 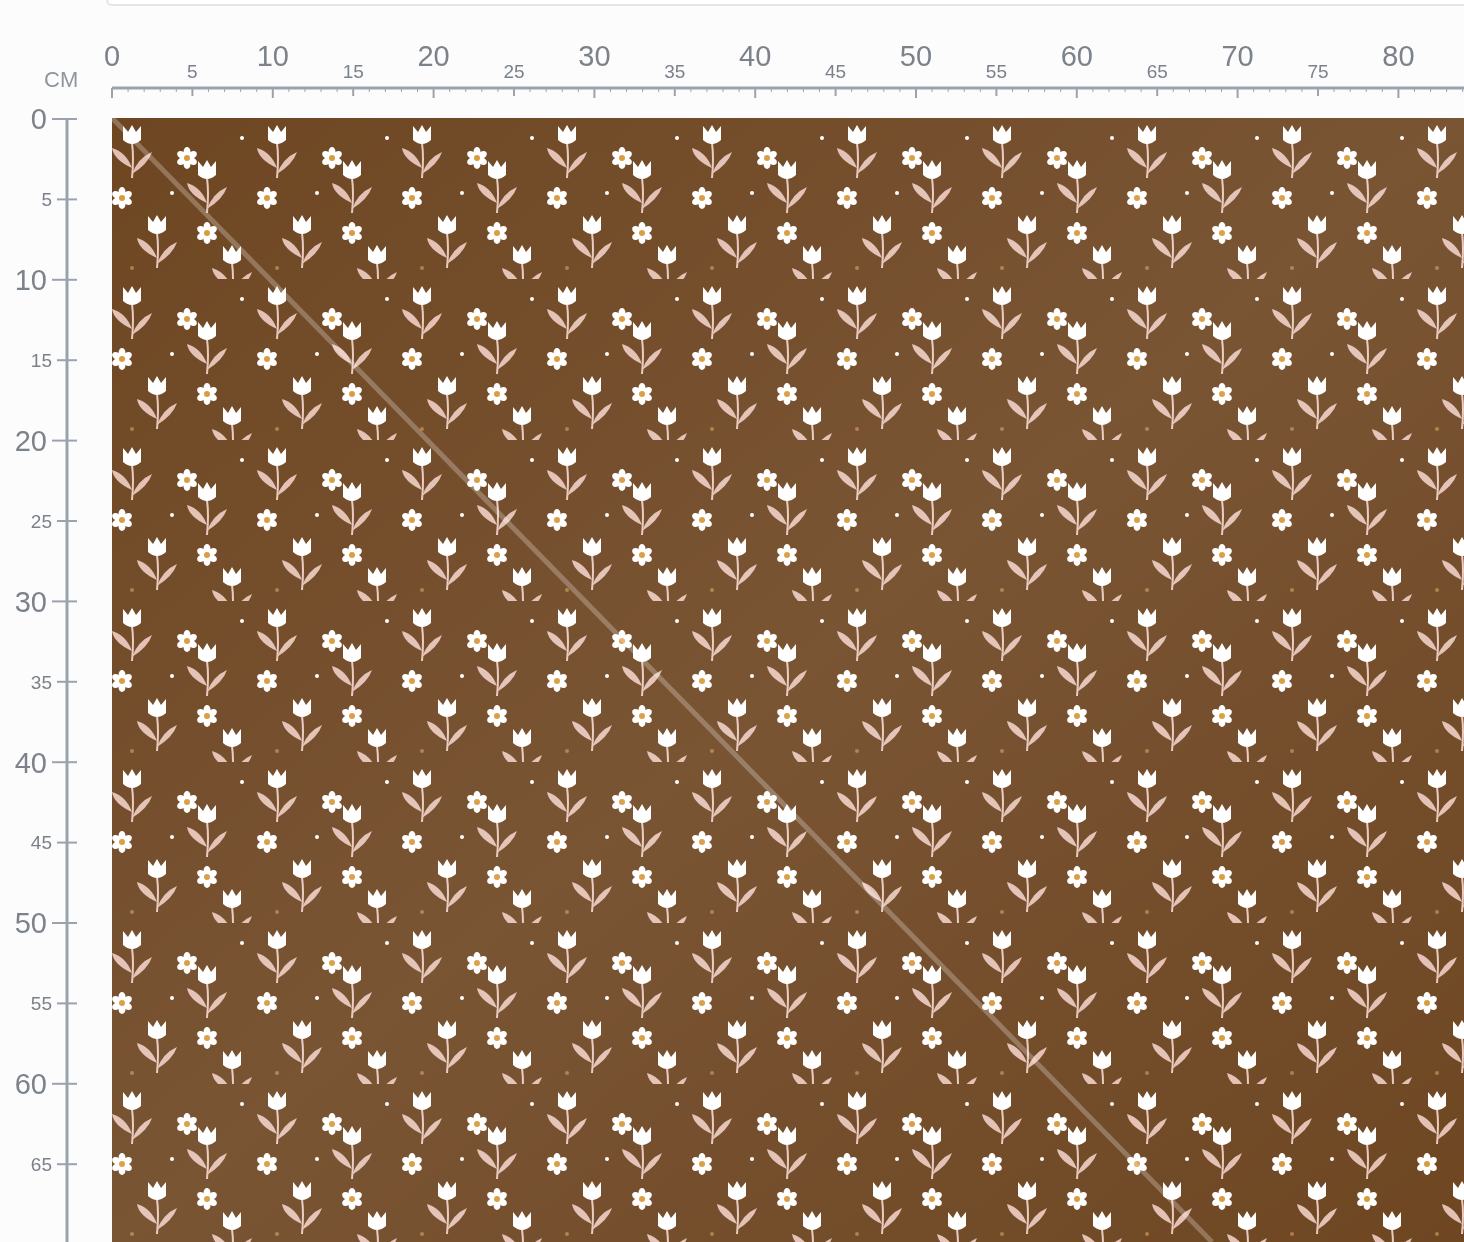 What do you see at coordinates (61, 79) in the screenshot?
I see `ruler-unit: CM` at bounding box center [61, 79].